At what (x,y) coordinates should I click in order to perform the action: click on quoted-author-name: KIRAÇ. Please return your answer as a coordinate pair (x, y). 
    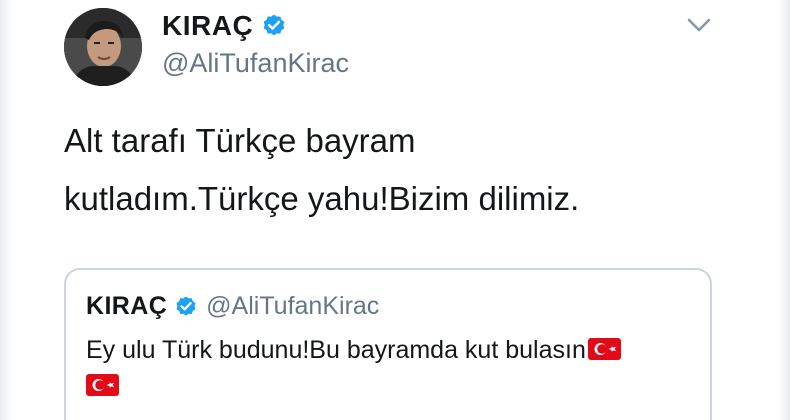
    Looking at the image, I should click on (127, 306).